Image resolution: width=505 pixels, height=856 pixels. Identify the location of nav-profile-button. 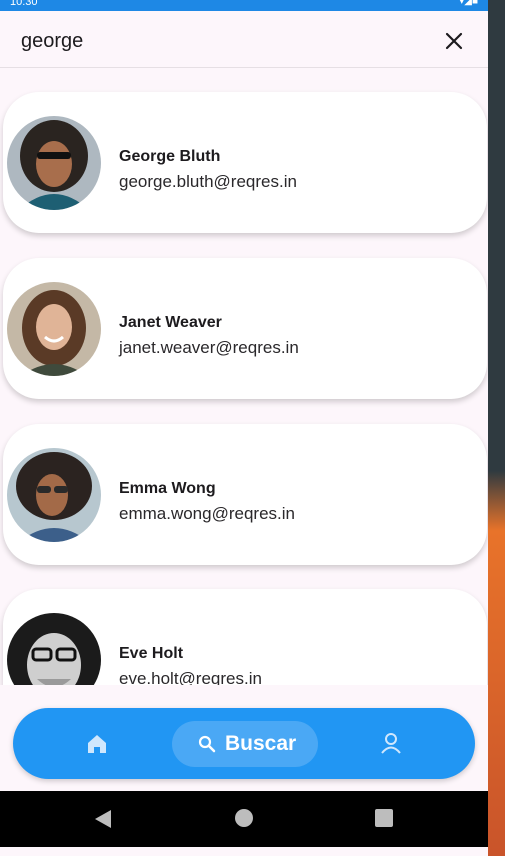
(391, 743).